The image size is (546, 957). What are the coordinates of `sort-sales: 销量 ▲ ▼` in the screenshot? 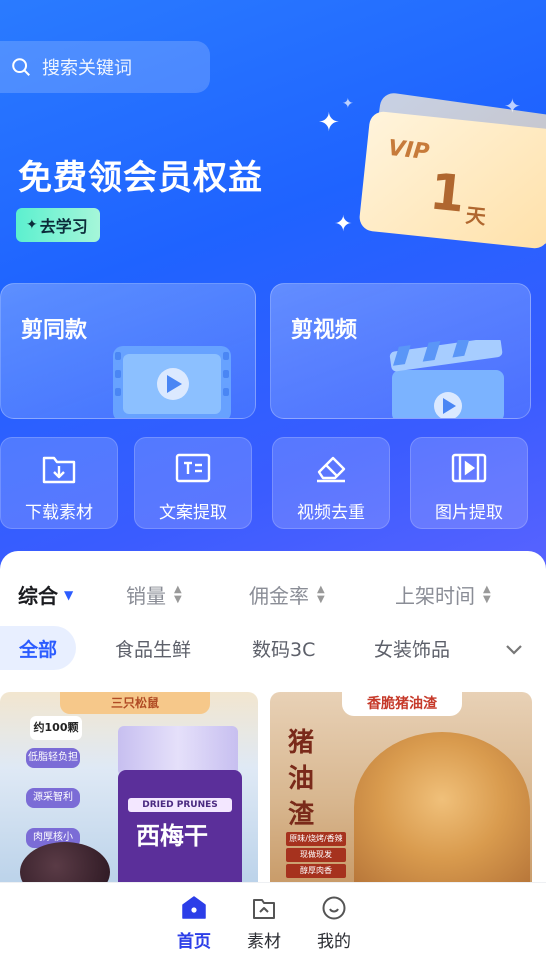 It's located at (154, 594).